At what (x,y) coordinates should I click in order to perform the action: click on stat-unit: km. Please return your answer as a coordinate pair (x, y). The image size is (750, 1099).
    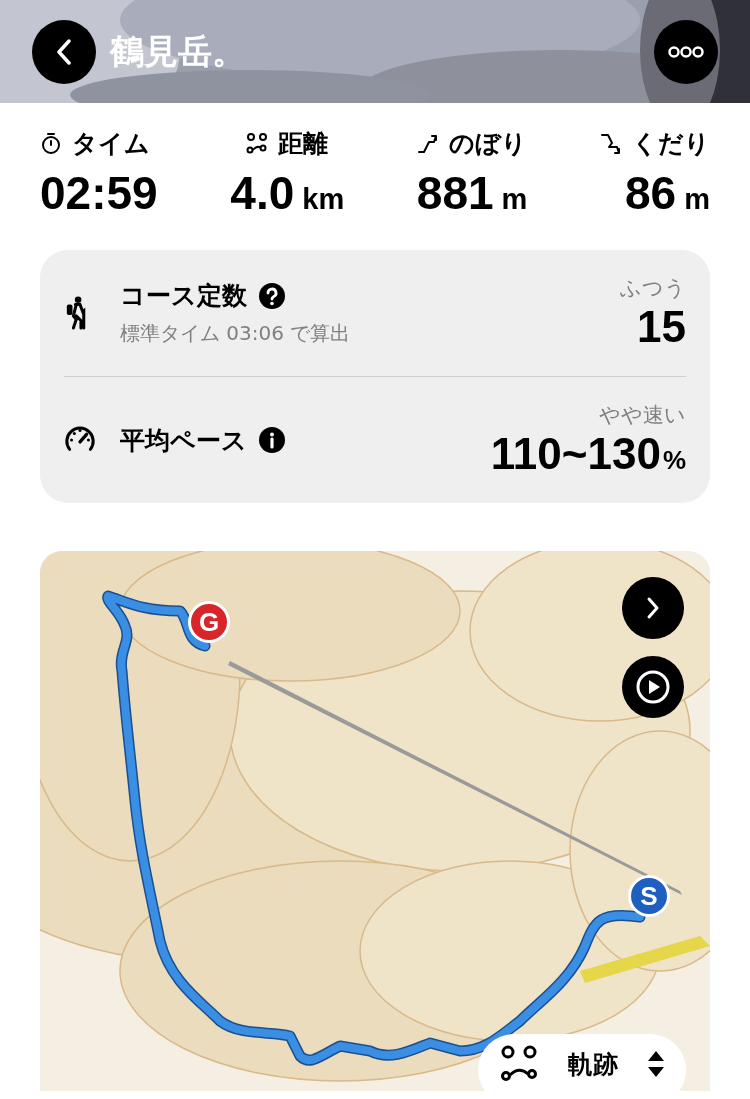
    Looking at the image, I should click on (323, 199).